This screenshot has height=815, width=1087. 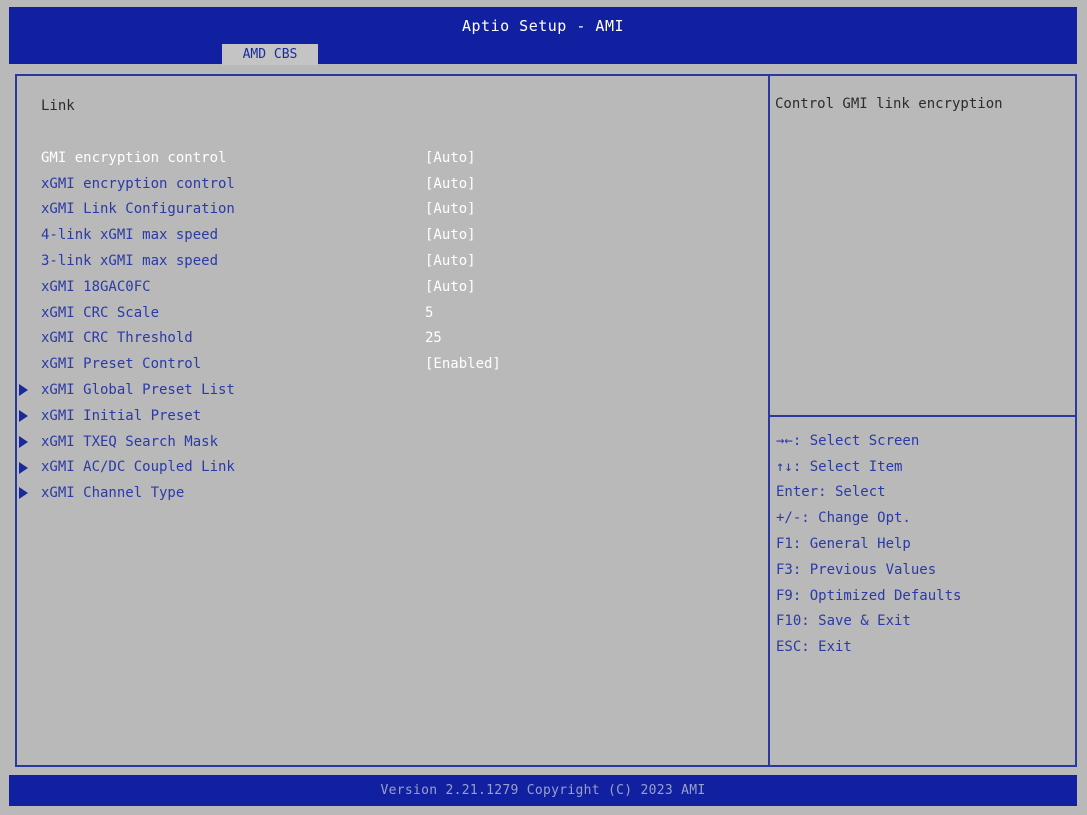 I want to click on setting-row: xGMI encryption control [Auto], so click(x=392, y=184).